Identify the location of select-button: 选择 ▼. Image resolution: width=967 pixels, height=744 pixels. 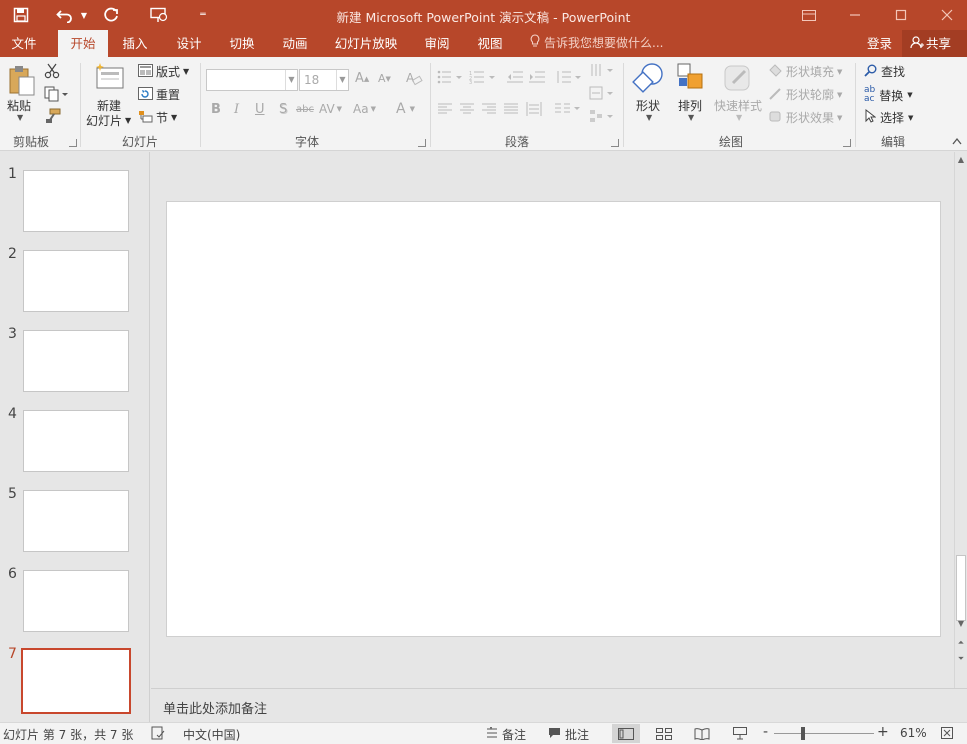
(888, 117).